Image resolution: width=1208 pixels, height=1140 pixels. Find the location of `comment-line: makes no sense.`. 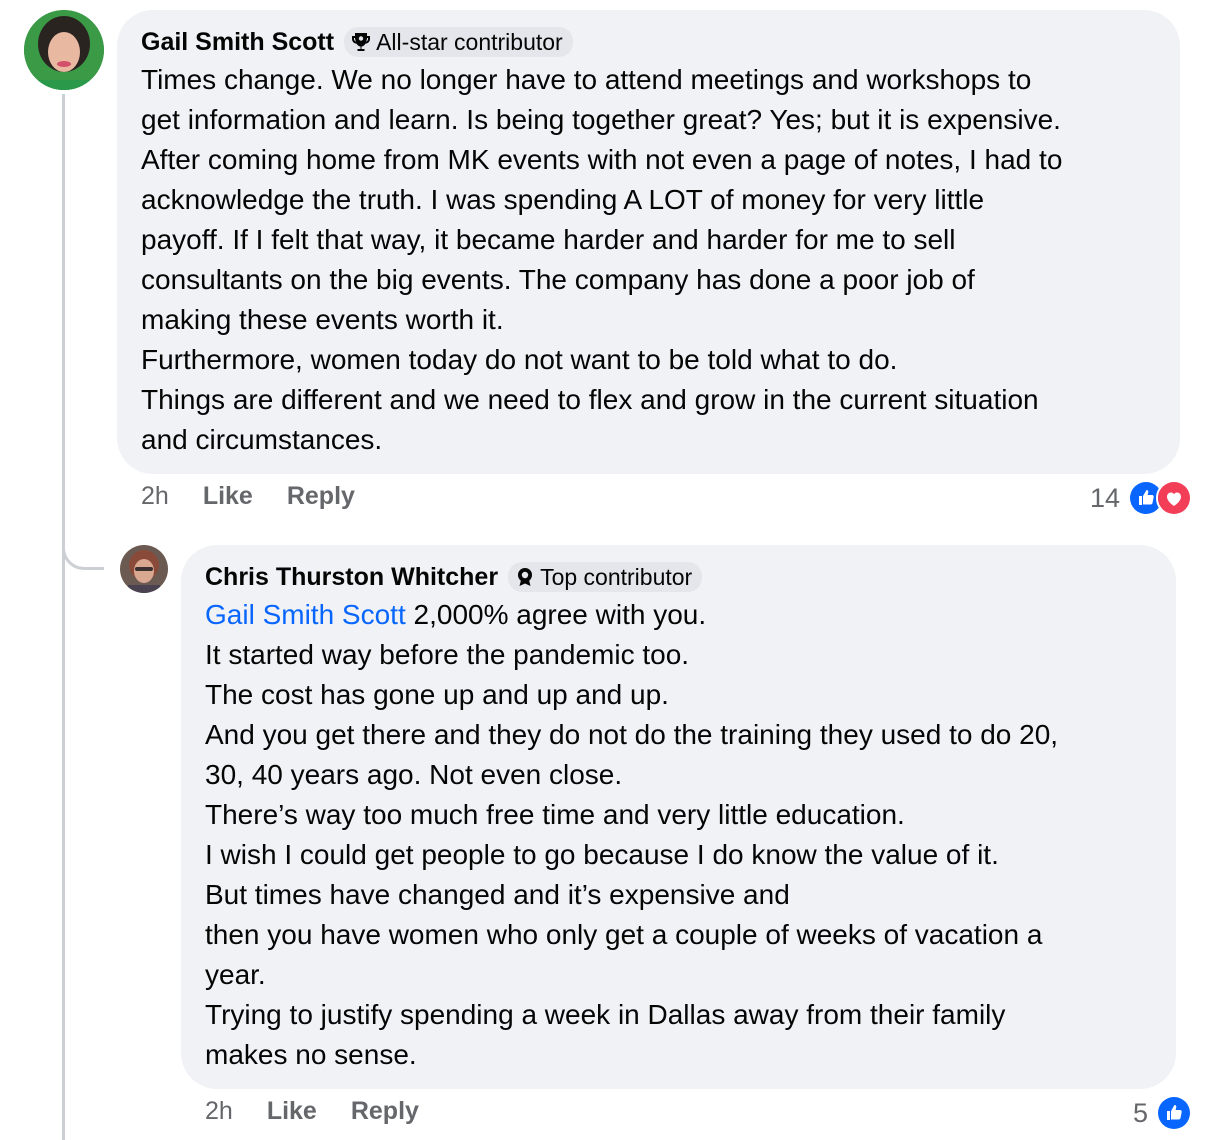

comment-line: makes no sense. is located at coordinates (311, 1054).